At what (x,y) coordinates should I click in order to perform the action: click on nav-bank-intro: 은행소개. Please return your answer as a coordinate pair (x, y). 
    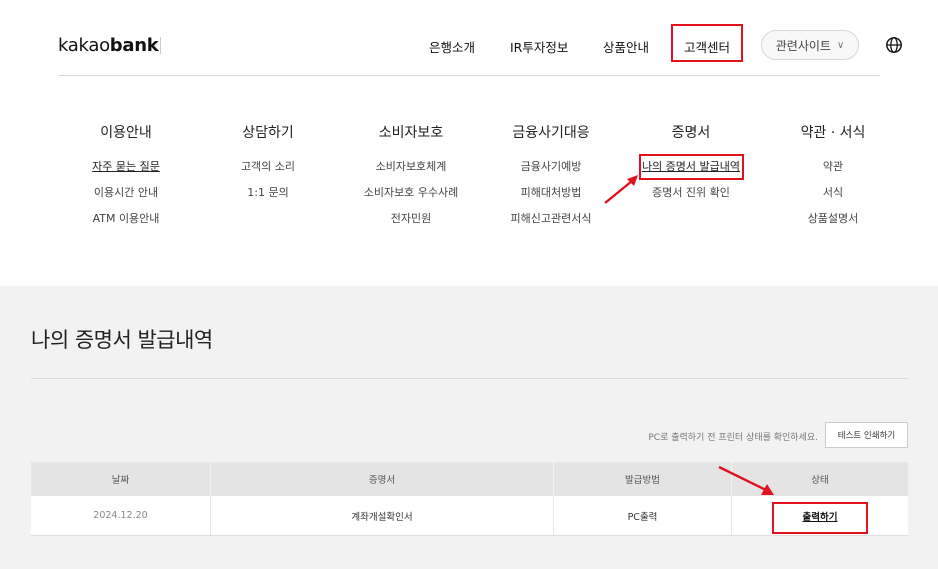
    Looking at the image, I should click on (452, 46).